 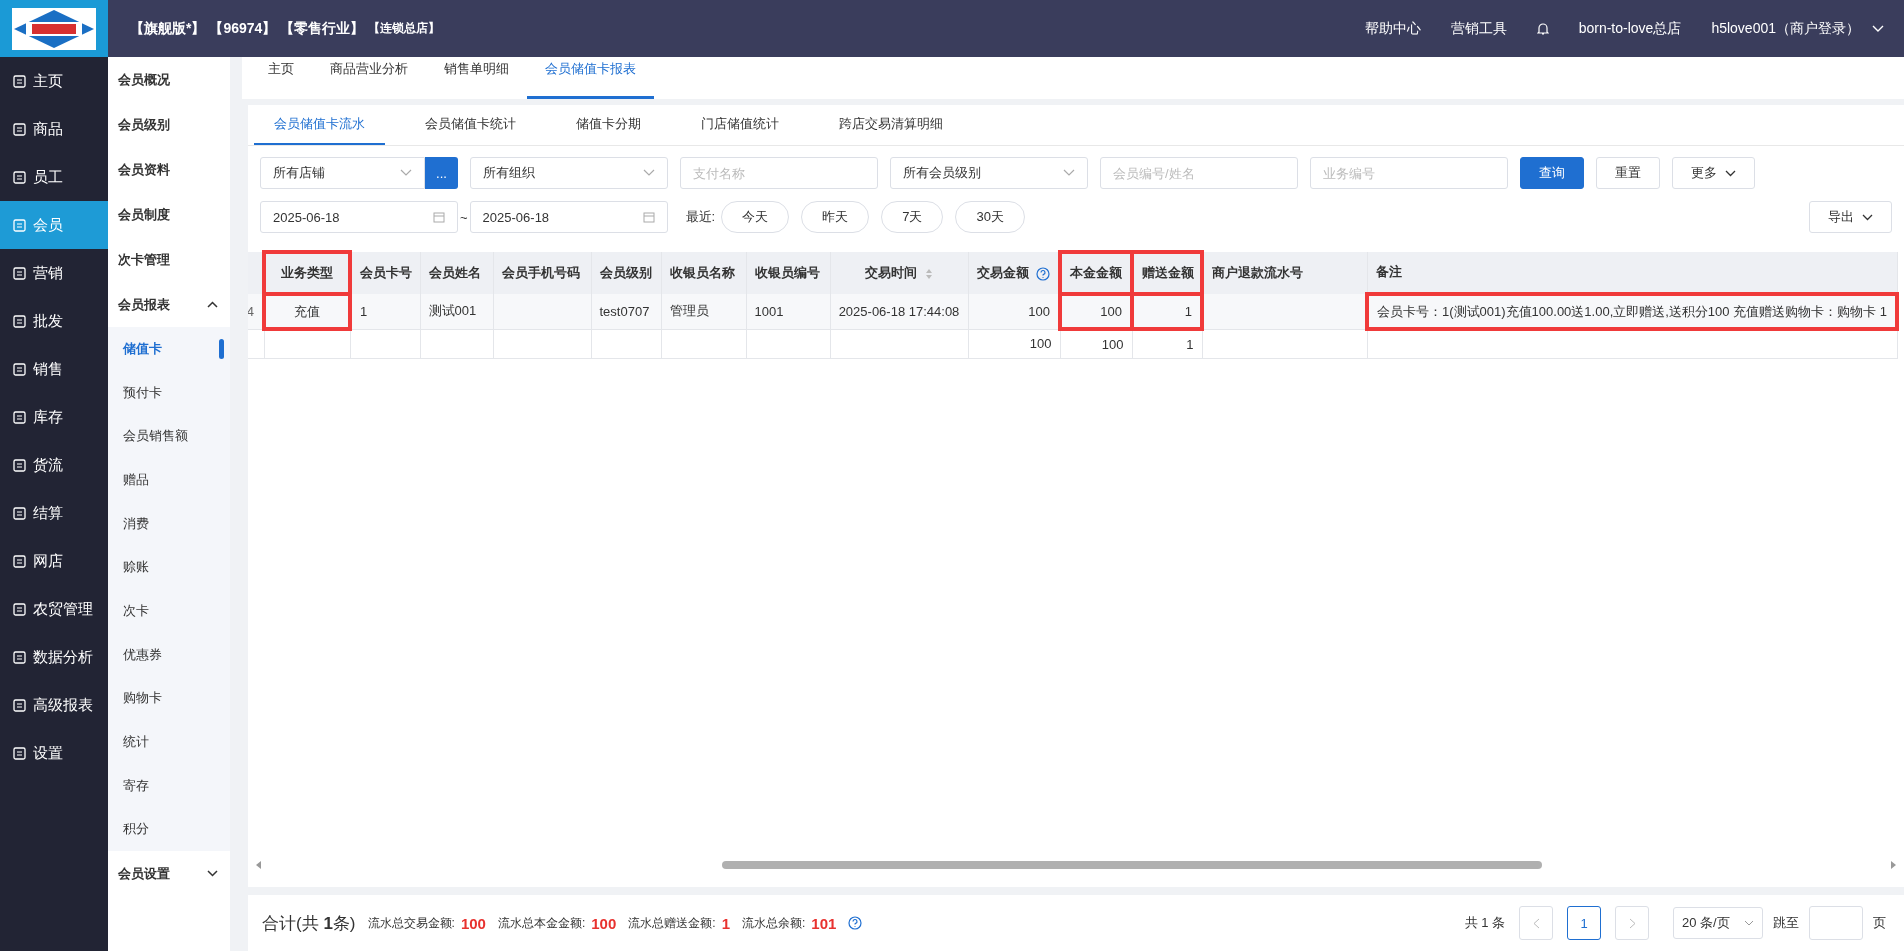 I want to click on search-button: 查询, so click(x=1552, y=173).